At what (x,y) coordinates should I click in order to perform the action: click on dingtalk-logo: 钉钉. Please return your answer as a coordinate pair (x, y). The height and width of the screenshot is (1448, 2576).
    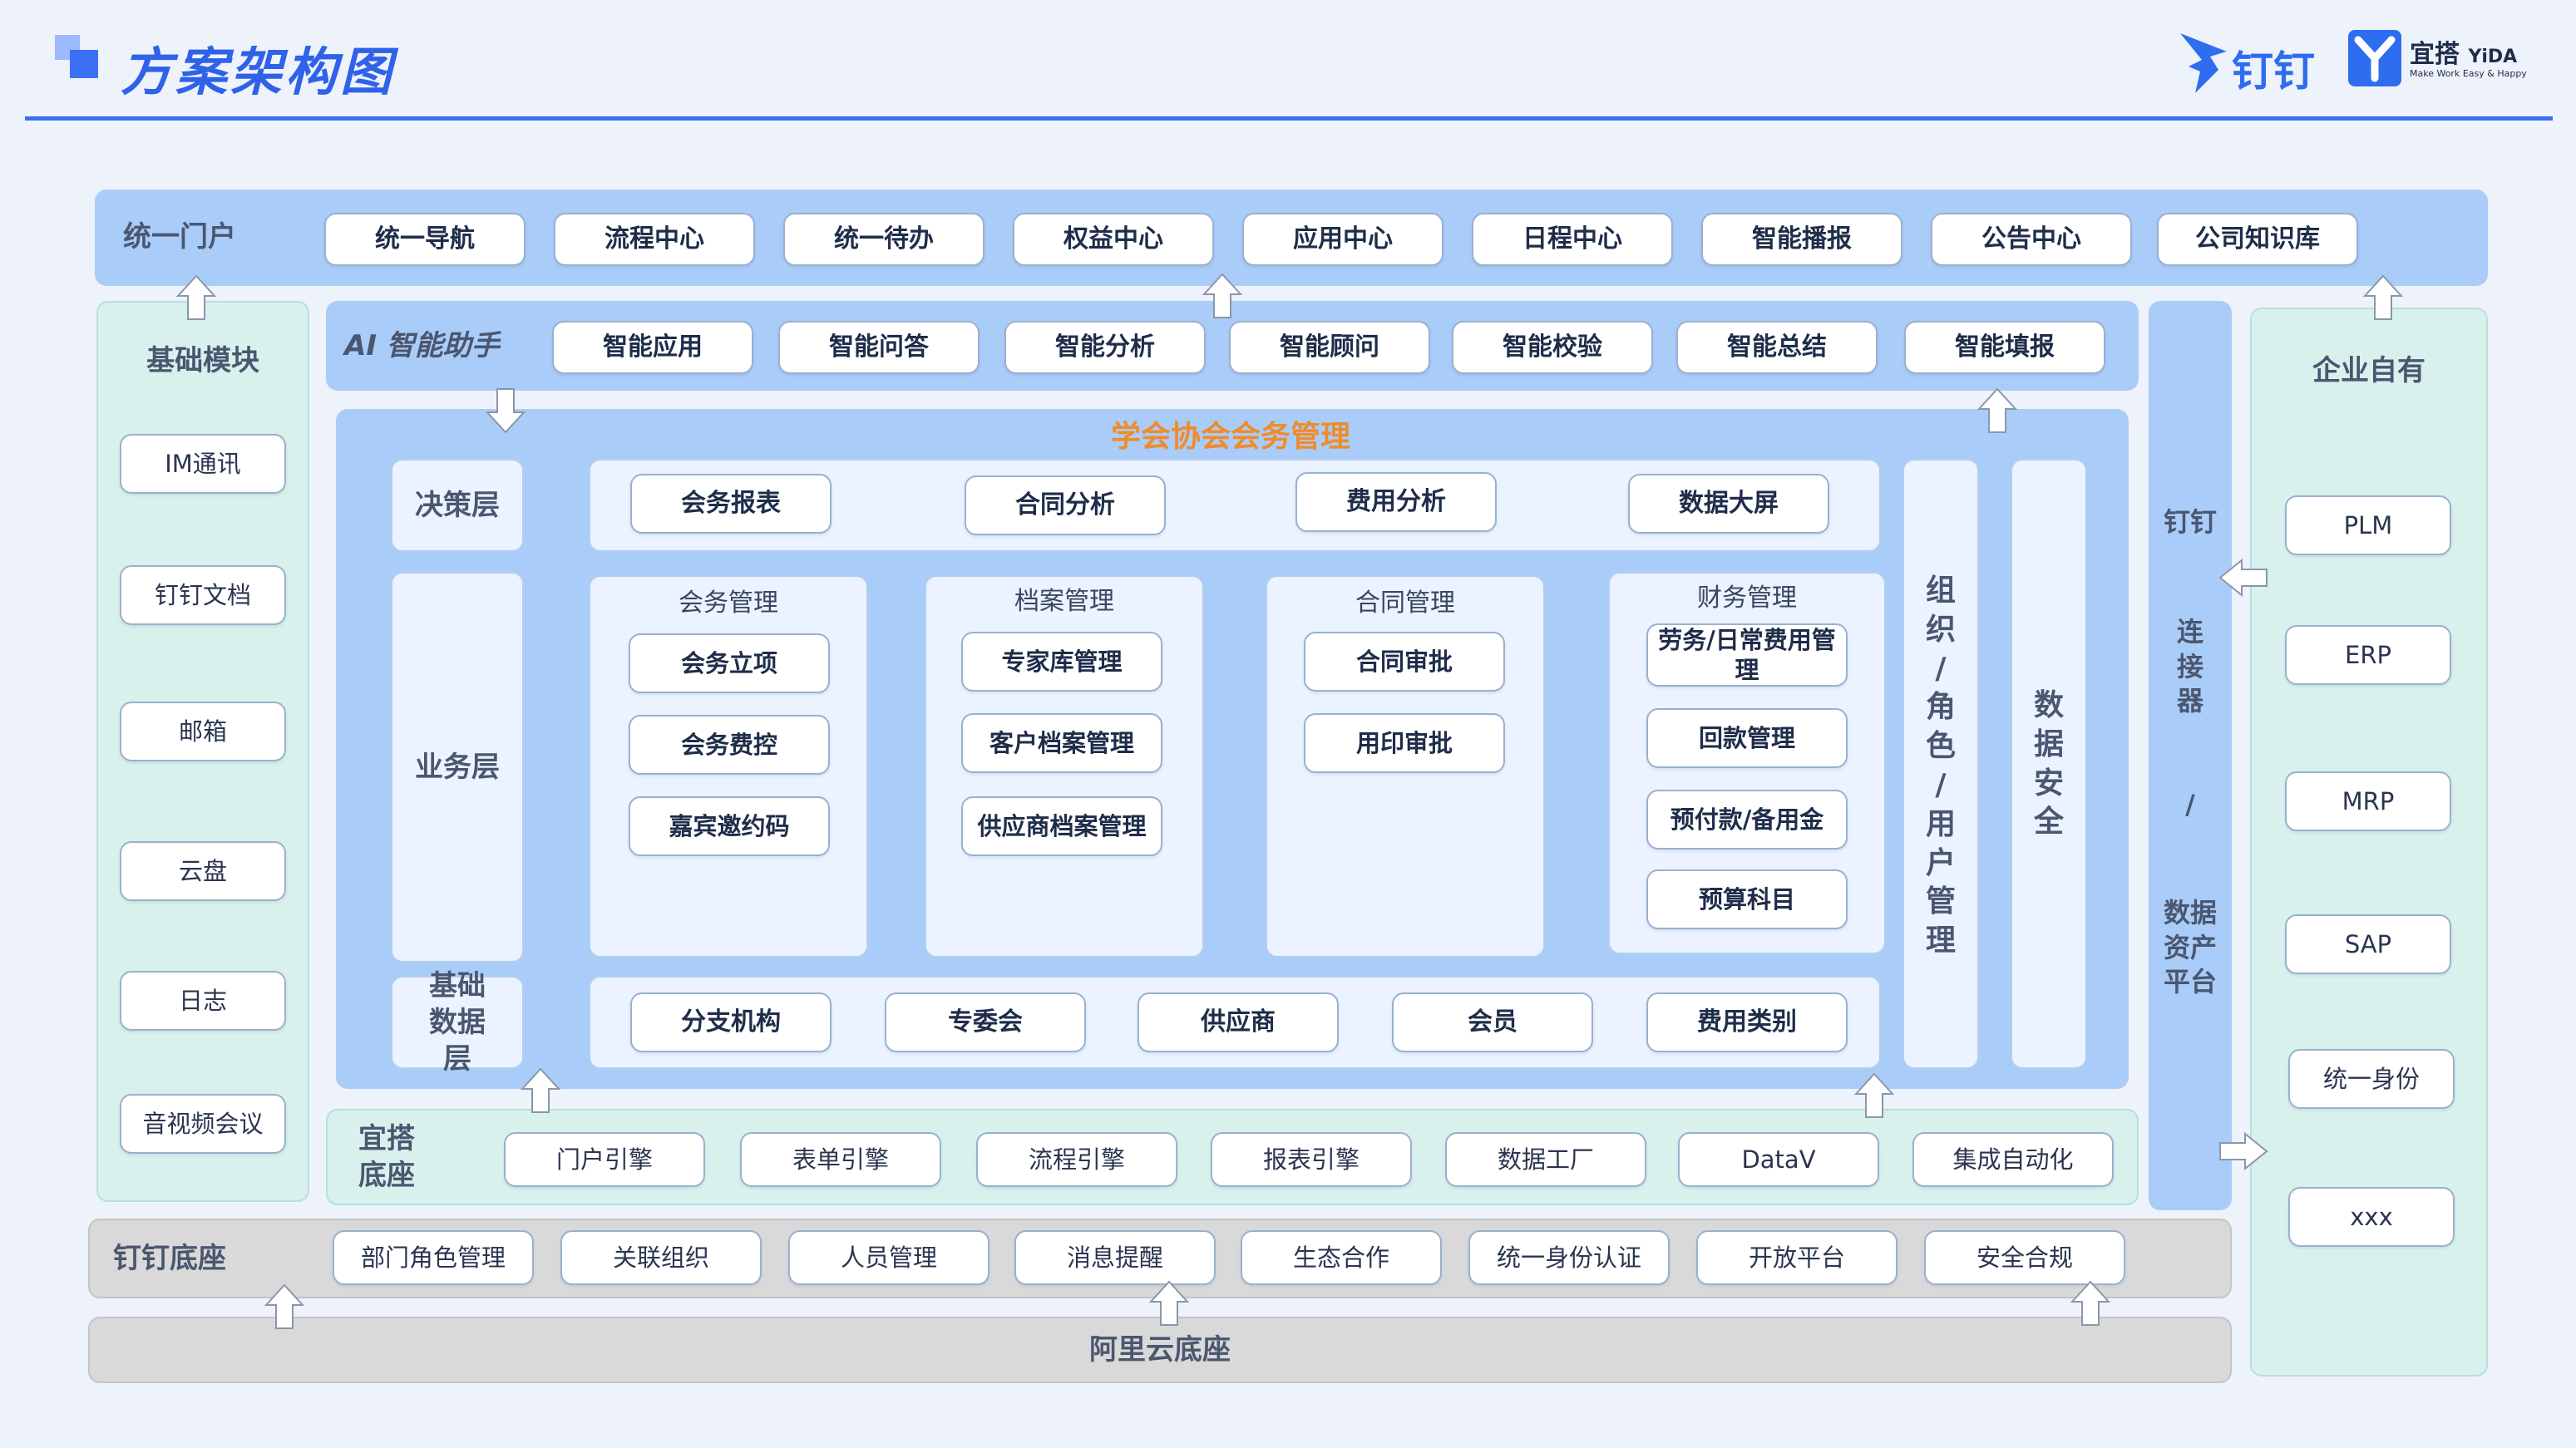
    Looking at the image, I should click on (2252, 62).